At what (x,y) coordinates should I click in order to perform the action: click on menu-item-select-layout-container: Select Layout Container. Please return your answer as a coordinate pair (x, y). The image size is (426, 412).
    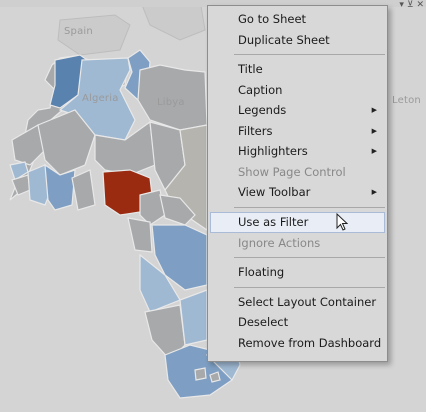
    Looking at the image, I should click on (297, 302).